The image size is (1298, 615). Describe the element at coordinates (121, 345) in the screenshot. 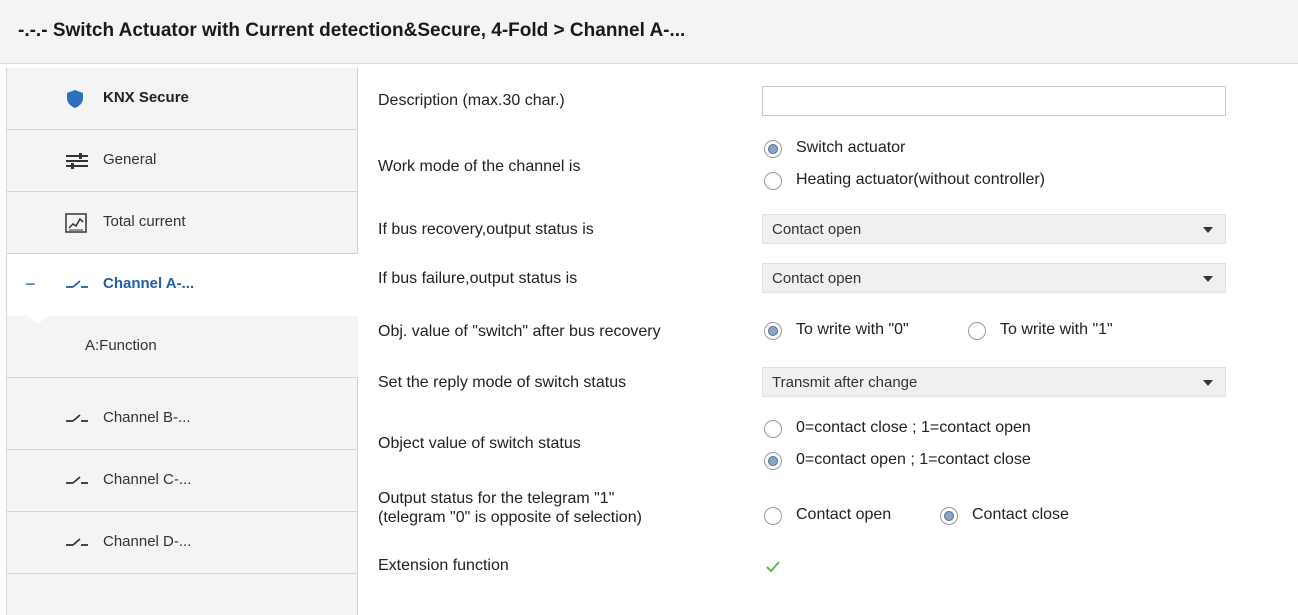

I see `sidebar-item-label: A:Function` at that location.